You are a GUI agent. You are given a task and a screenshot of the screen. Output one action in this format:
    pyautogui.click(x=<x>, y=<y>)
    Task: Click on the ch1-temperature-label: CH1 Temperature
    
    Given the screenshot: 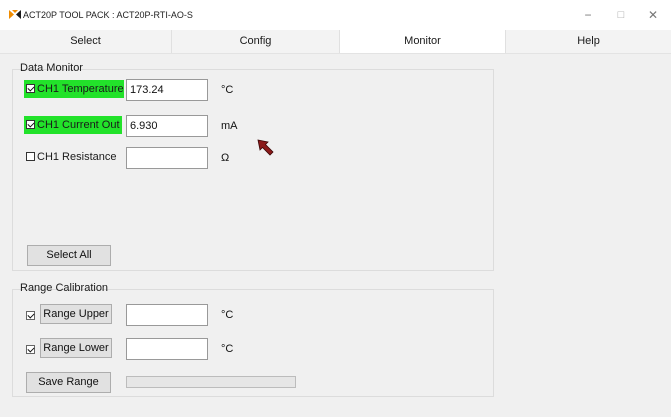 What is the action you would take?
    pyautogui.click(x=80, y=89)
    